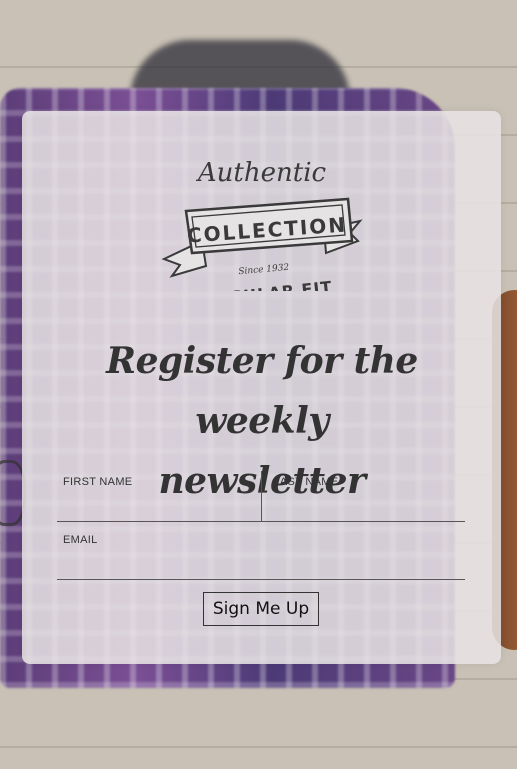 This screenshot has width=517, height=769. What do you see at coordinates (268, 284) in the screenshot?
I see `logo-bottom-text: REGULAR FIT` at bounding box center [268, 284].